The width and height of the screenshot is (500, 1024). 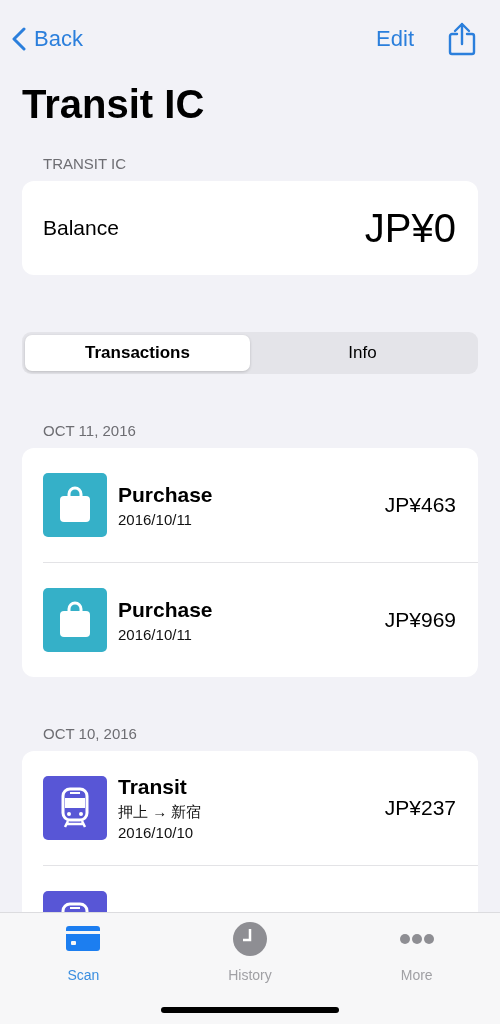 What do you see at coordinates (416, 968) in the screenshot?
I see `tab-bar-item: More` at bounding box center [416, 968].